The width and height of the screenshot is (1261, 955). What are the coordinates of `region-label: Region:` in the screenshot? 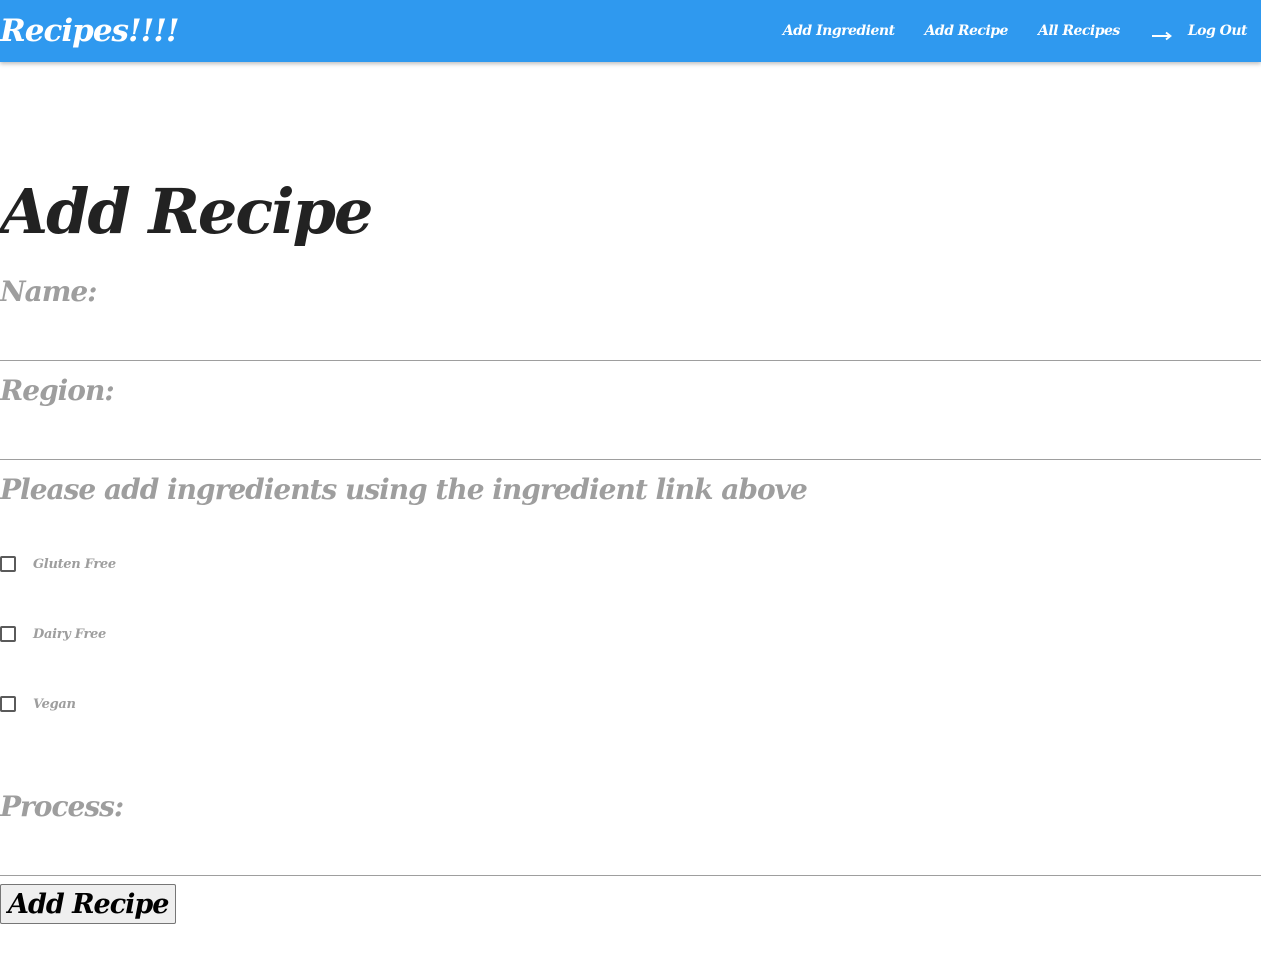 It's located at (57, 390).